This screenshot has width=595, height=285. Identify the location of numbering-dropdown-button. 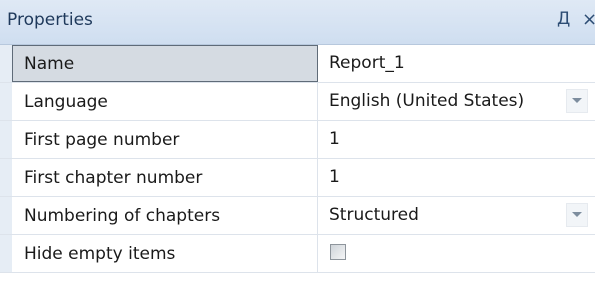
(577, 215).